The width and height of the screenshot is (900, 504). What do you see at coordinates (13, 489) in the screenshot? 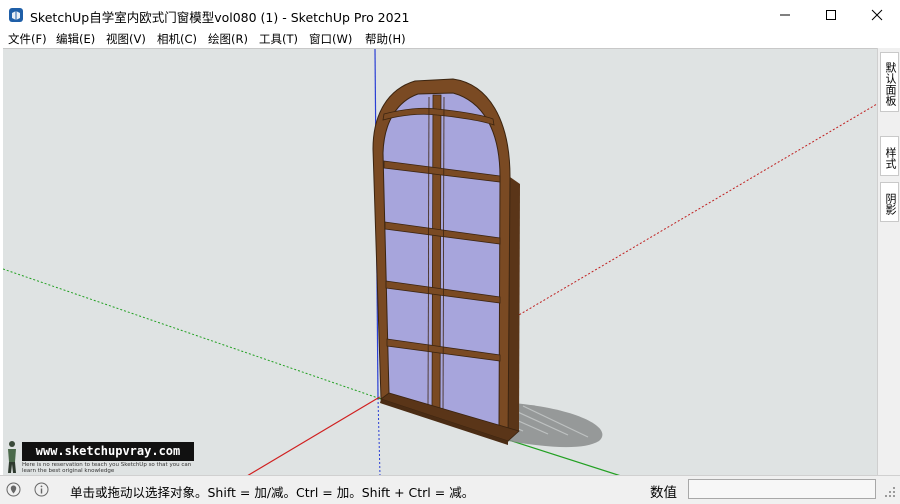
I see `geo-location-icon` at bounding box center [13, 489].